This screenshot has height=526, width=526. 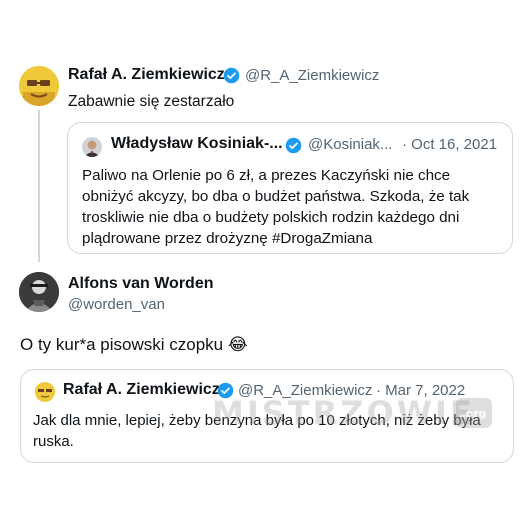 What do you see at coordinates (227, 238) in the screenshot?
I see `quoted-text-line: plądrowane przez drożyznę #DrogaZmiana` at bounding box center [227, 238].